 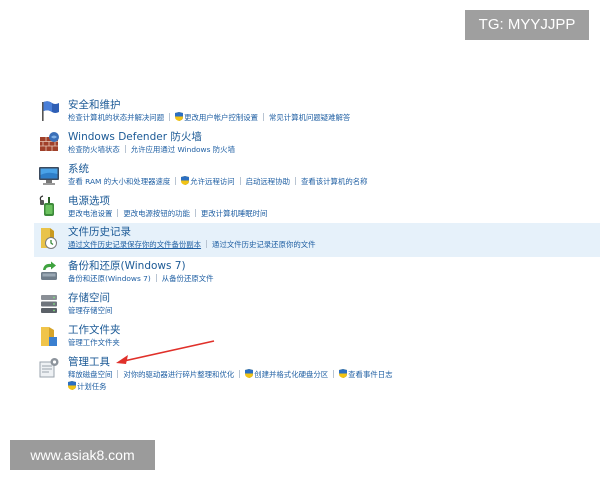 I want to click on computer-icon, so click(x=49, y=176).